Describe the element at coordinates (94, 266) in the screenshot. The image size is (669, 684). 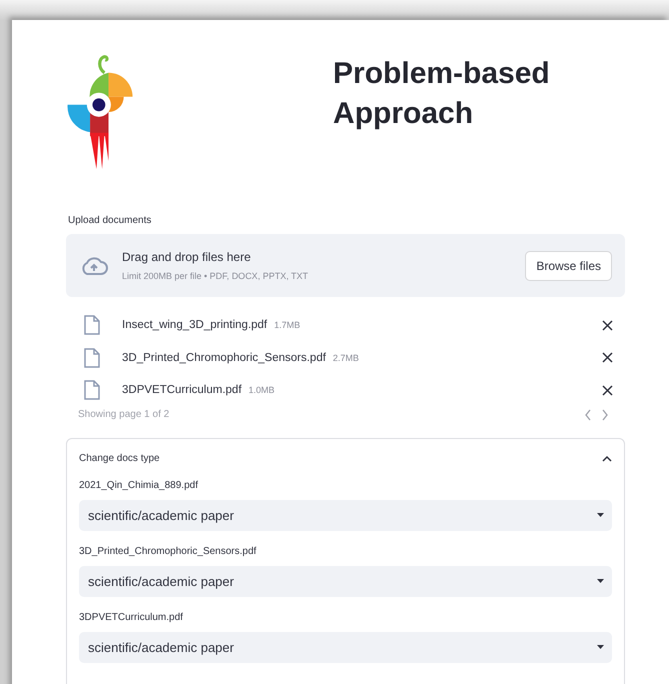
I see `cloud-upload-icon` at that location.